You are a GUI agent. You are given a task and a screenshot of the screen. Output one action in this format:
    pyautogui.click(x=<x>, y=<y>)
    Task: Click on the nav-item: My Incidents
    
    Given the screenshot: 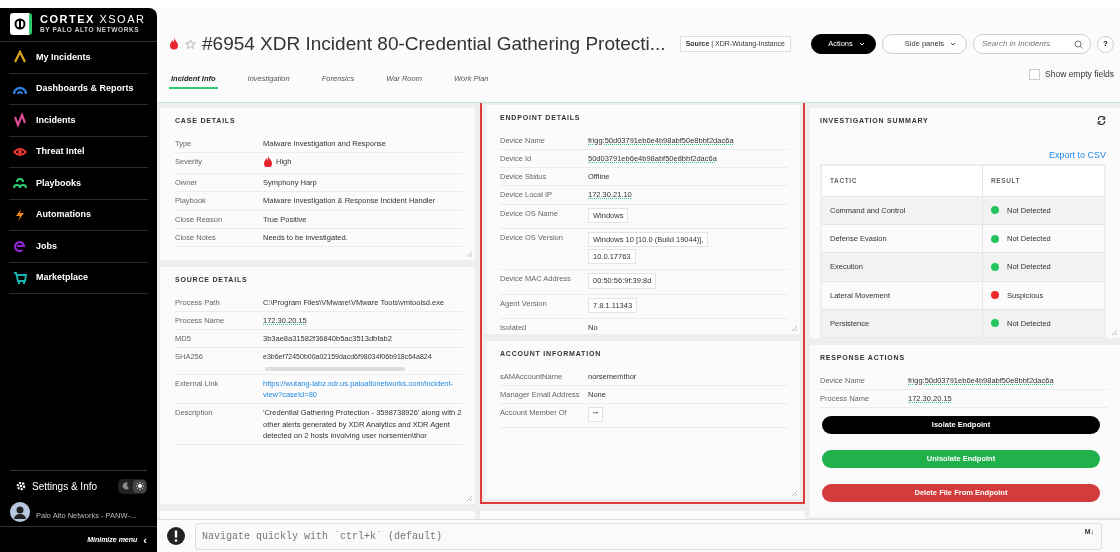 What is the action you would take?
    pyautogui.click(x=78, y=58)
    